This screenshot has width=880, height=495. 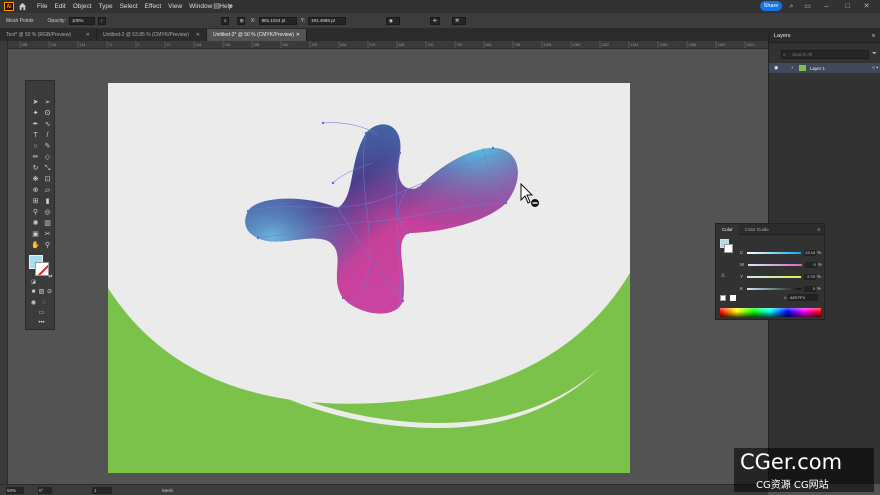 I want to click on rotation-field: 0°, so click(x=45, y=490).